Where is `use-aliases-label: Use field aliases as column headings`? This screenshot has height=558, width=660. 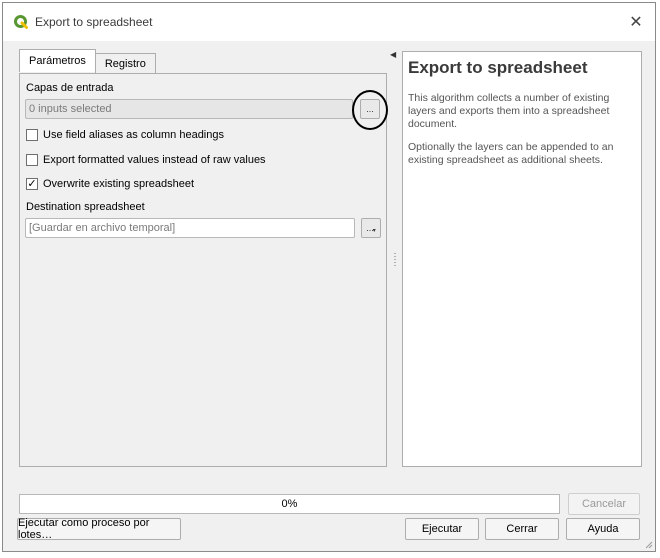
use-aliases-label: Use field aliases as column headings is located at coordinates (133, 135).